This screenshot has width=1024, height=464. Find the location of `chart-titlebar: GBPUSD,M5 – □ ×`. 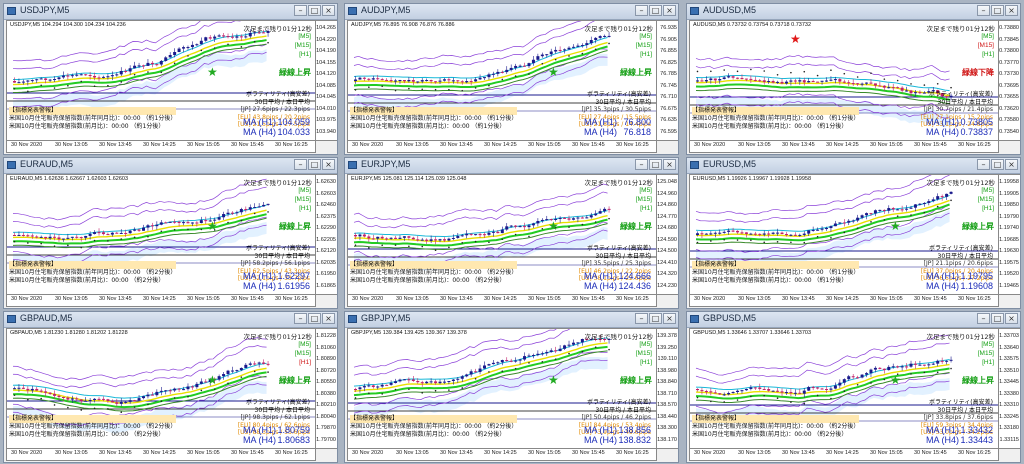

chart-titlebar: GBPUSD,M5 – □ × is located at coordinates (853, 320).